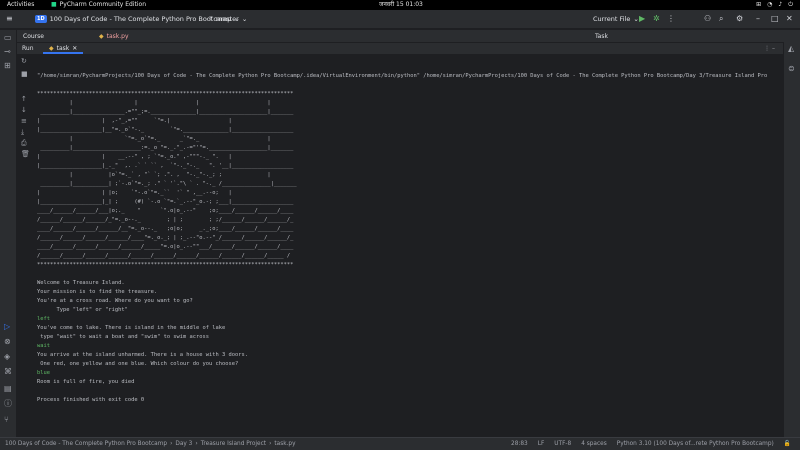  I want to click on play-icon: ▶, so click(642, 19).